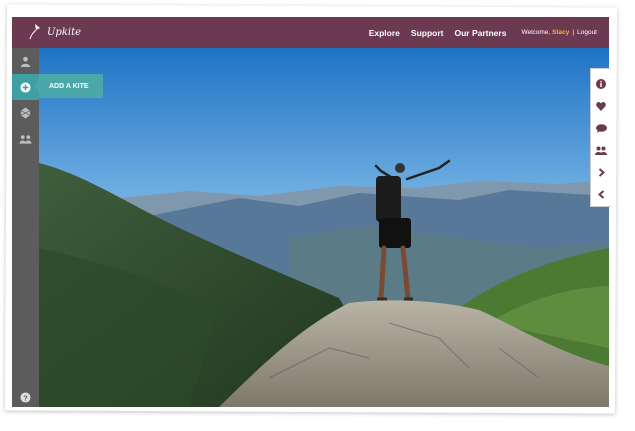 The image size is (635, 431). What do you see at coordinates (25, 227) in the screenshot?
I see `left-sidebar` at bounding box center [25, 227].